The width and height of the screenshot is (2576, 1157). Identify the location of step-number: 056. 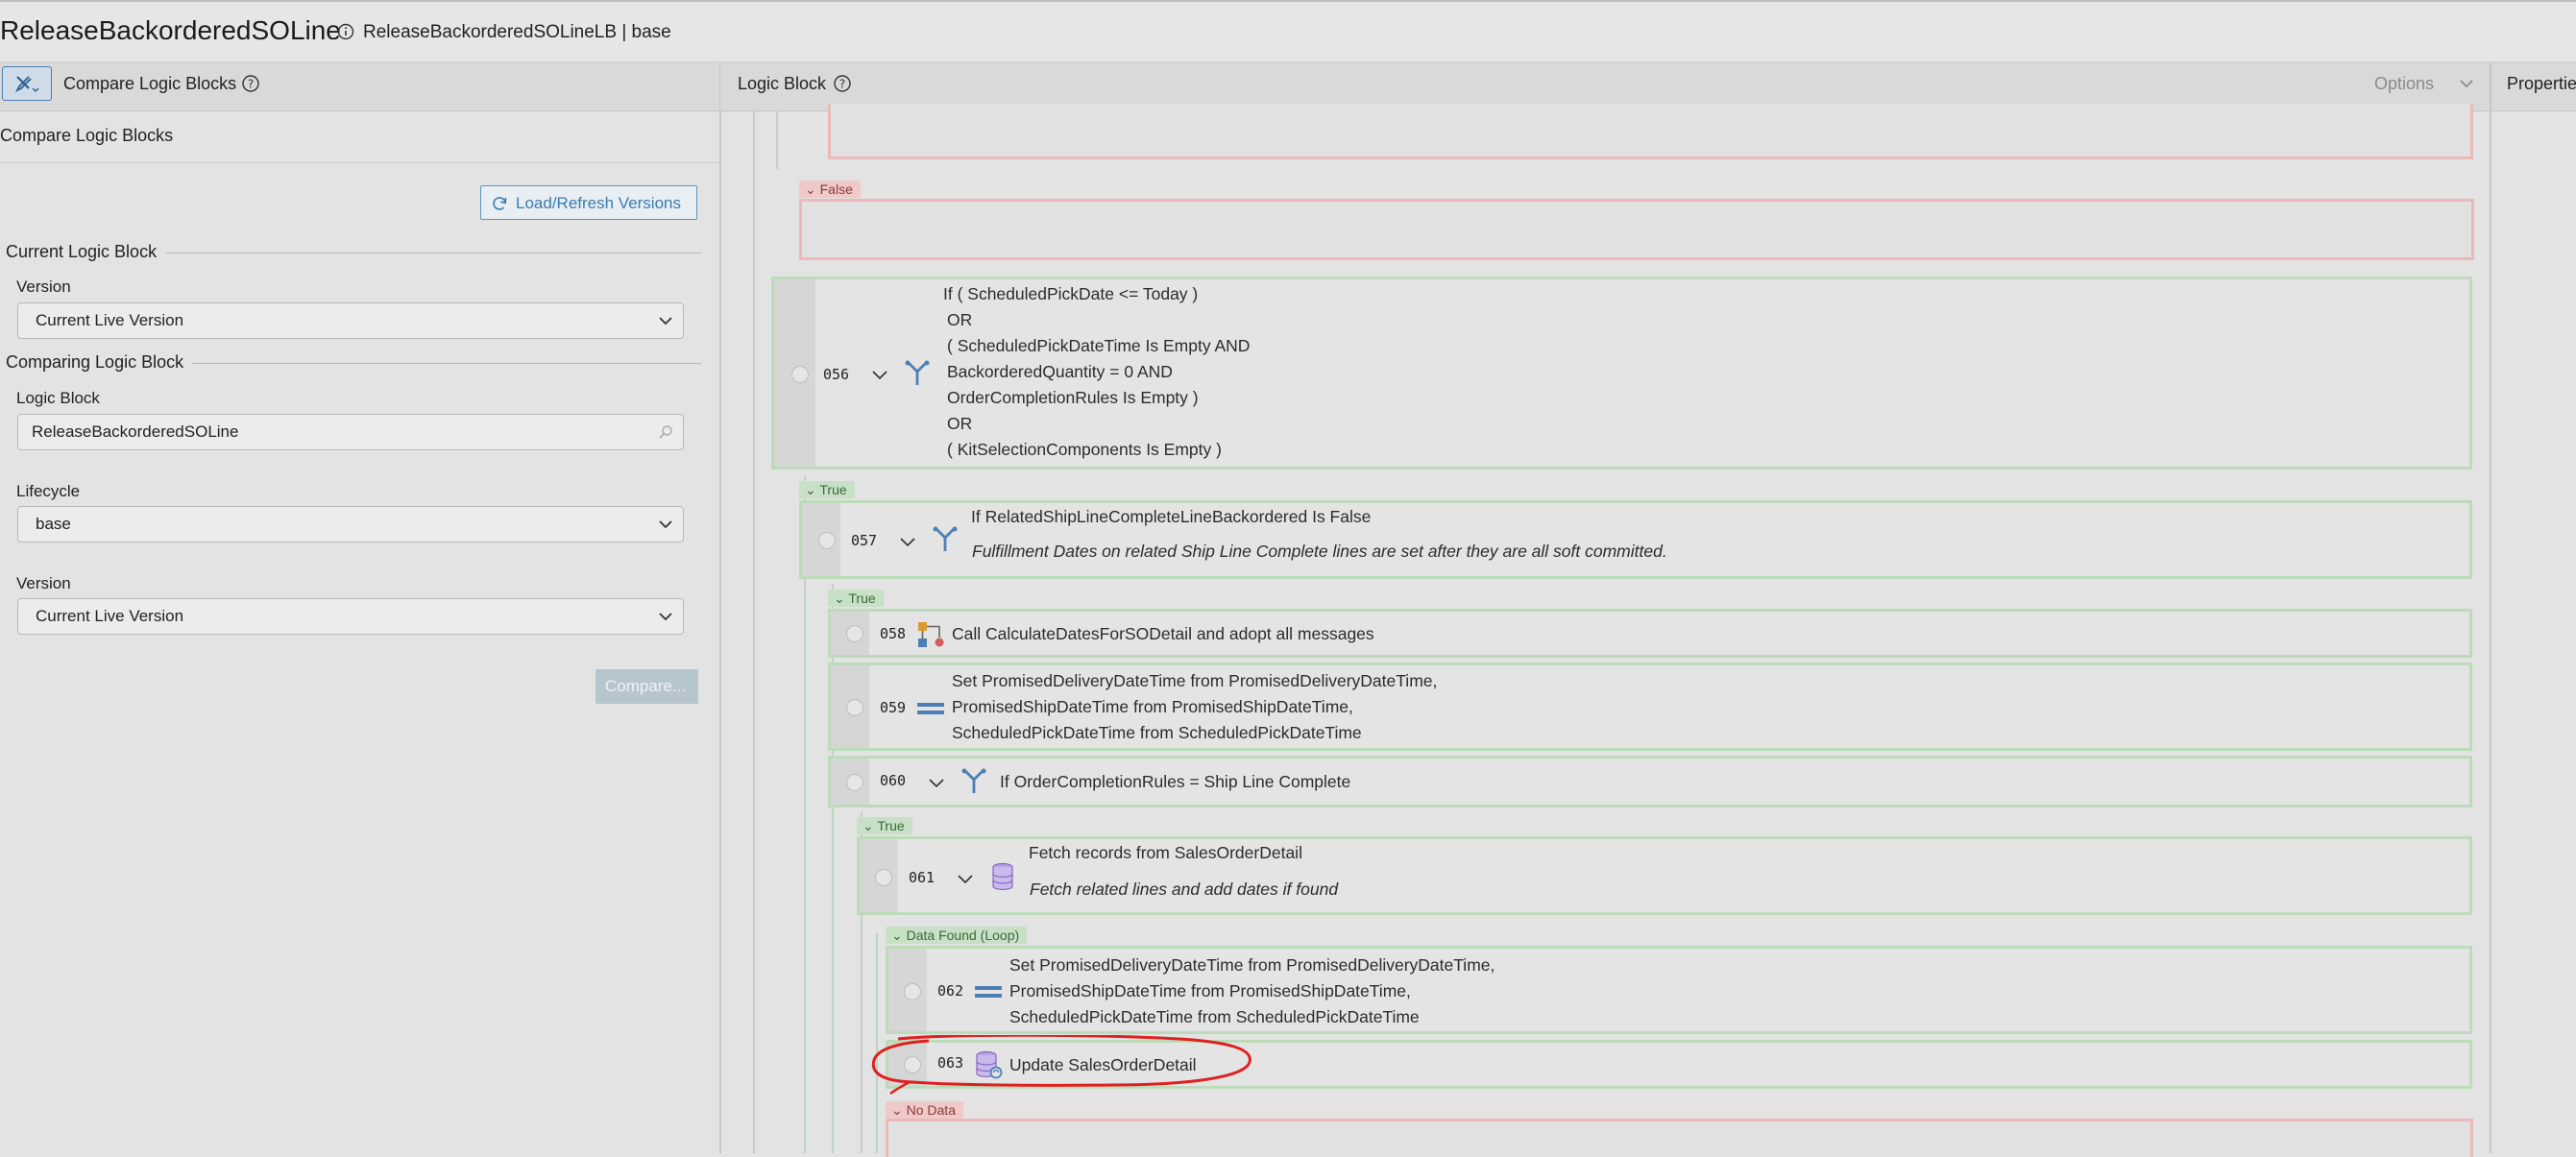
(836, 375).